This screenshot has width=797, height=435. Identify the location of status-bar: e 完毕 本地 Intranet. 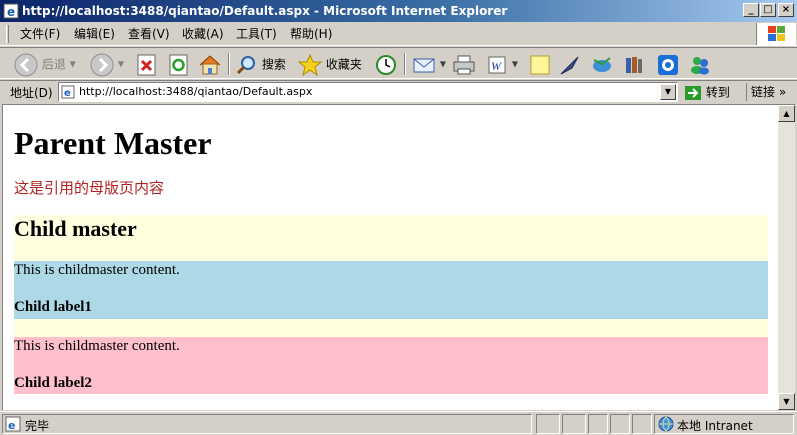
(398, 423).